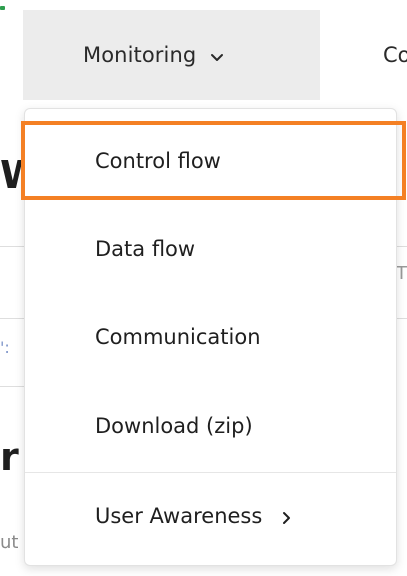 The height and width of the screenshot is (576, 407). I want to click on nav-tab-monitoring: Monitoring, so click(171, 55).